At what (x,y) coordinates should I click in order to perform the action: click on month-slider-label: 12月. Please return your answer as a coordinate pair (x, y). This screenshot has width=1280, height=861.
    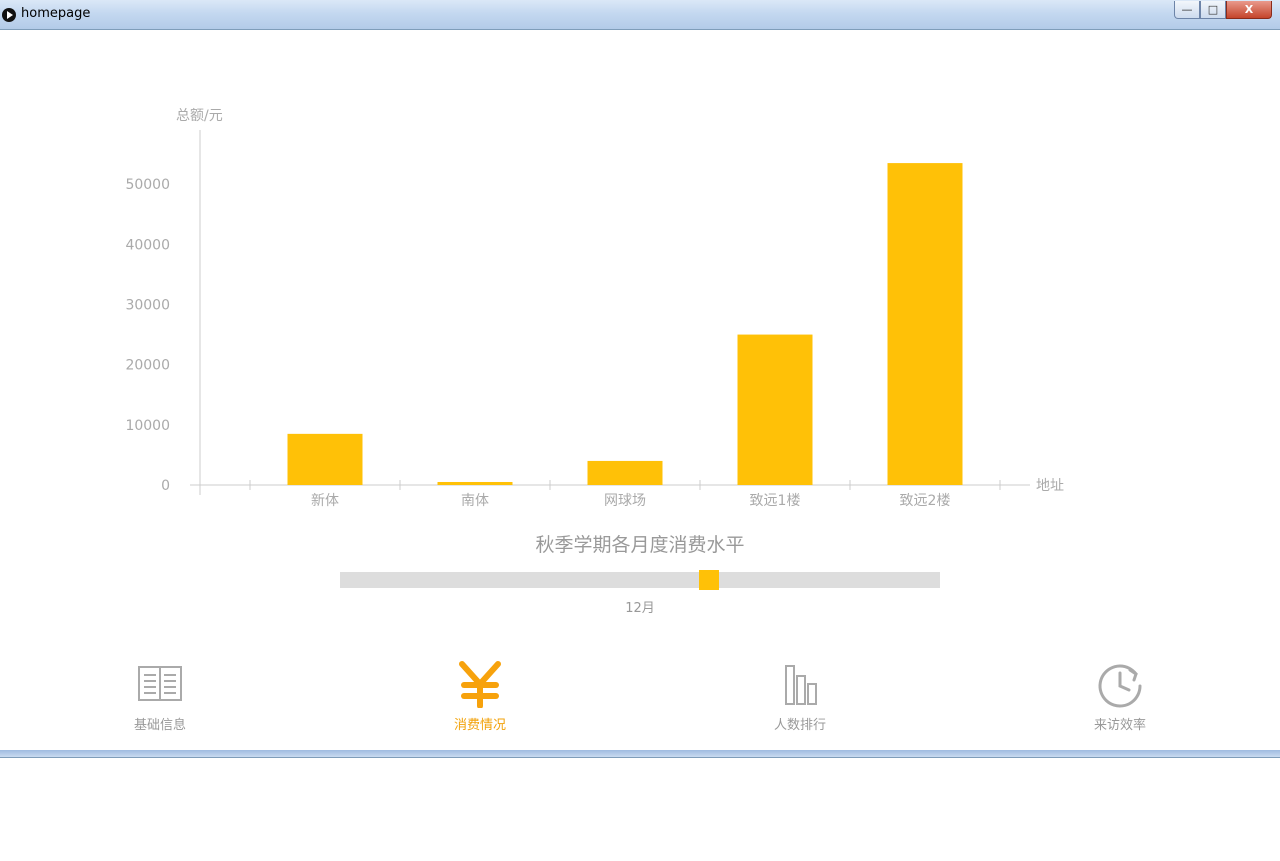
    Looking at the image, I should click on (640, 608).